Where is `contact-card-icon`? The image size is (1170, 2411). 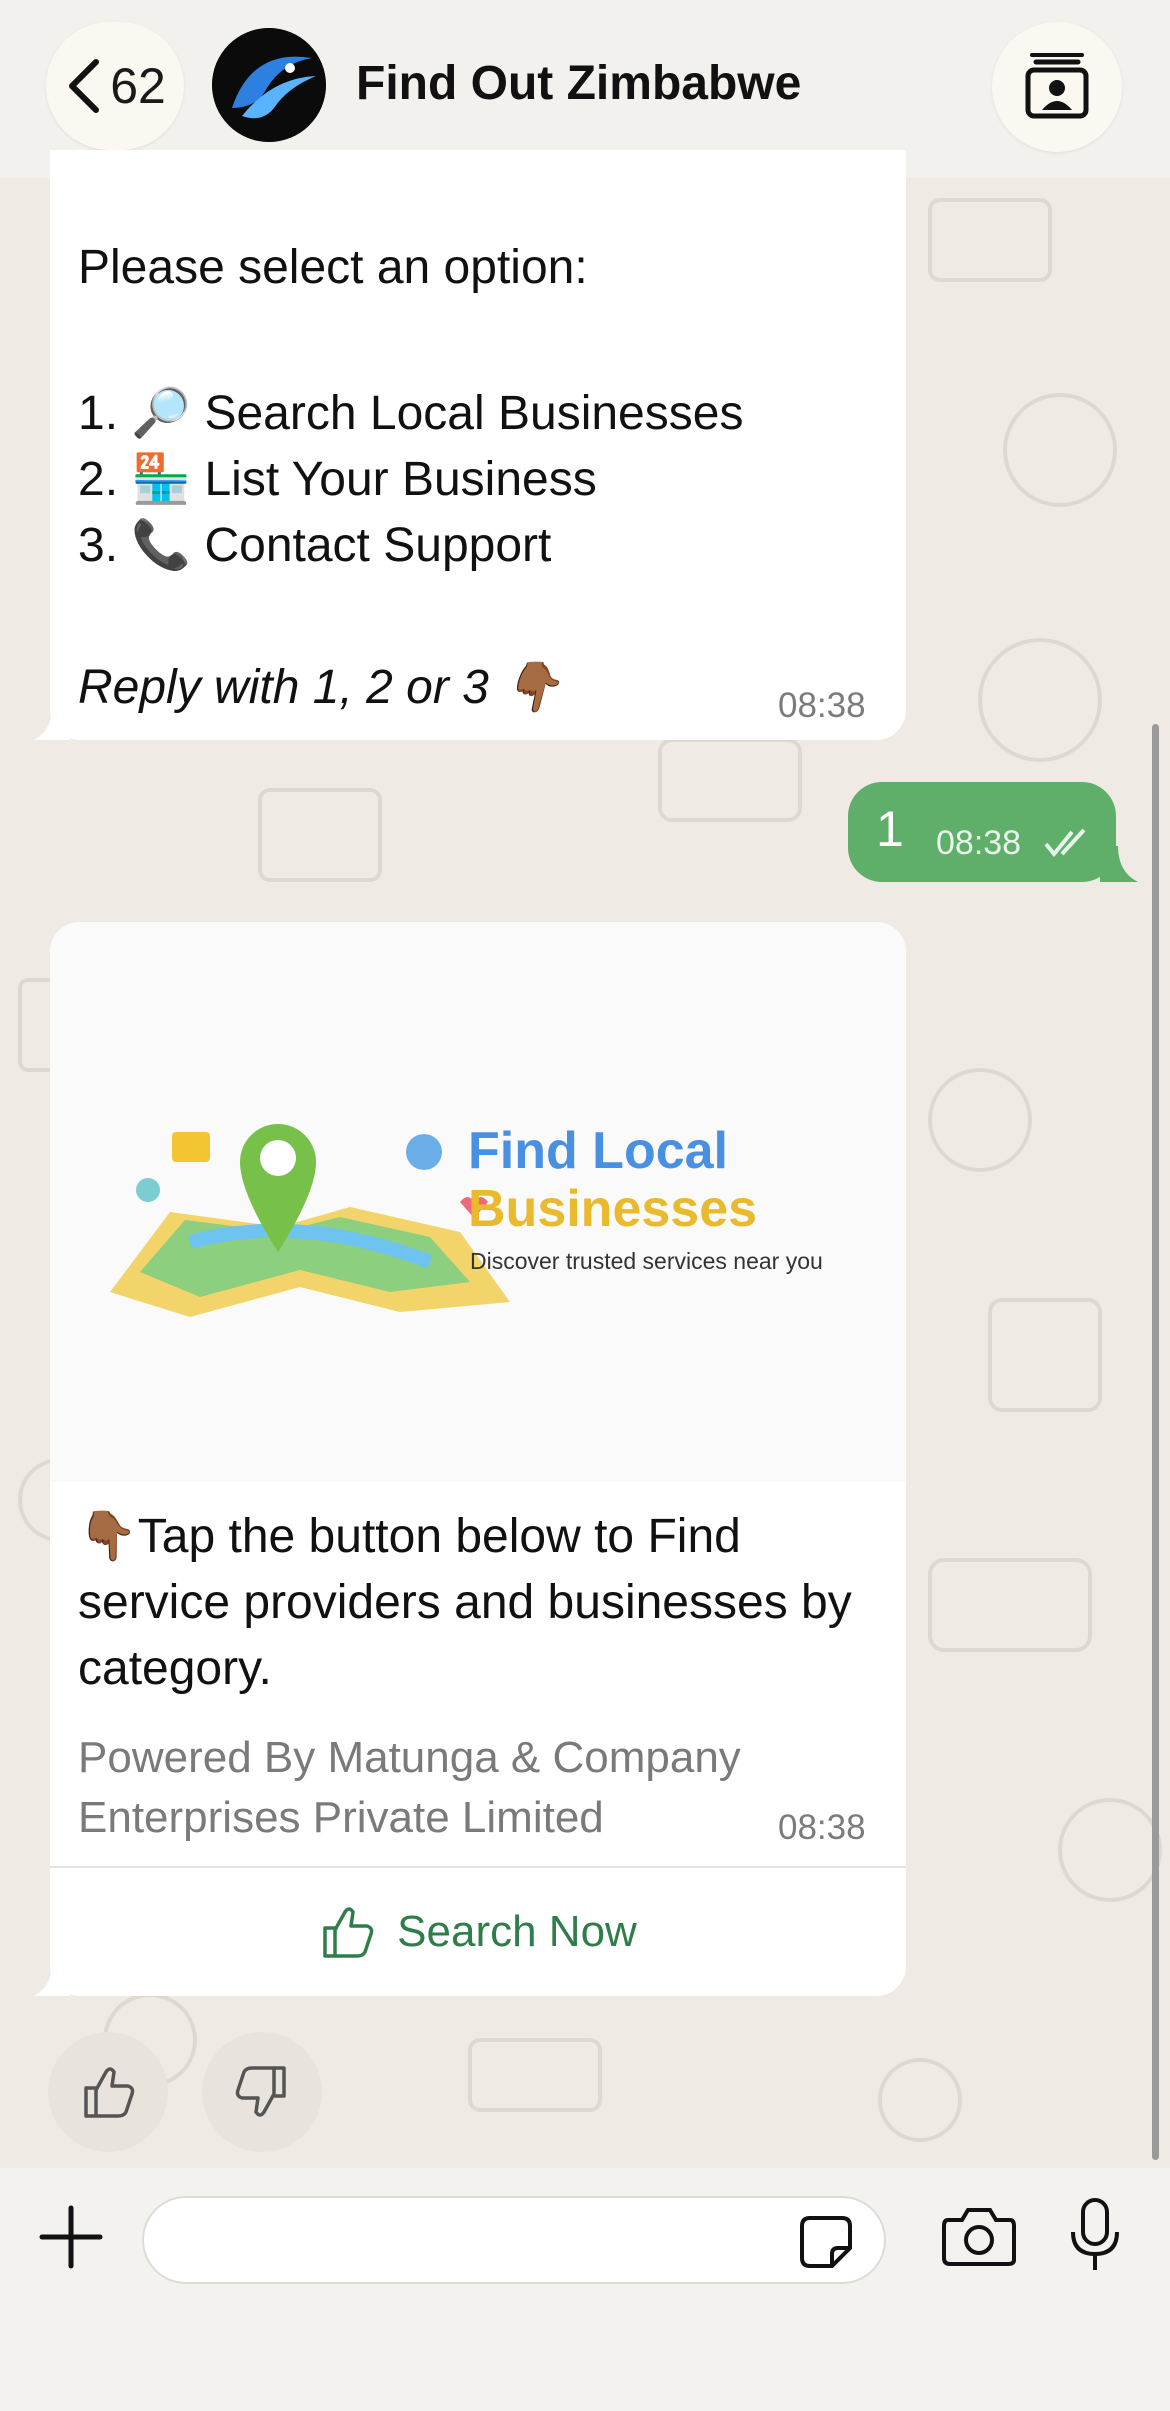 contact-card-icon is located at coordinates (1057, 86).